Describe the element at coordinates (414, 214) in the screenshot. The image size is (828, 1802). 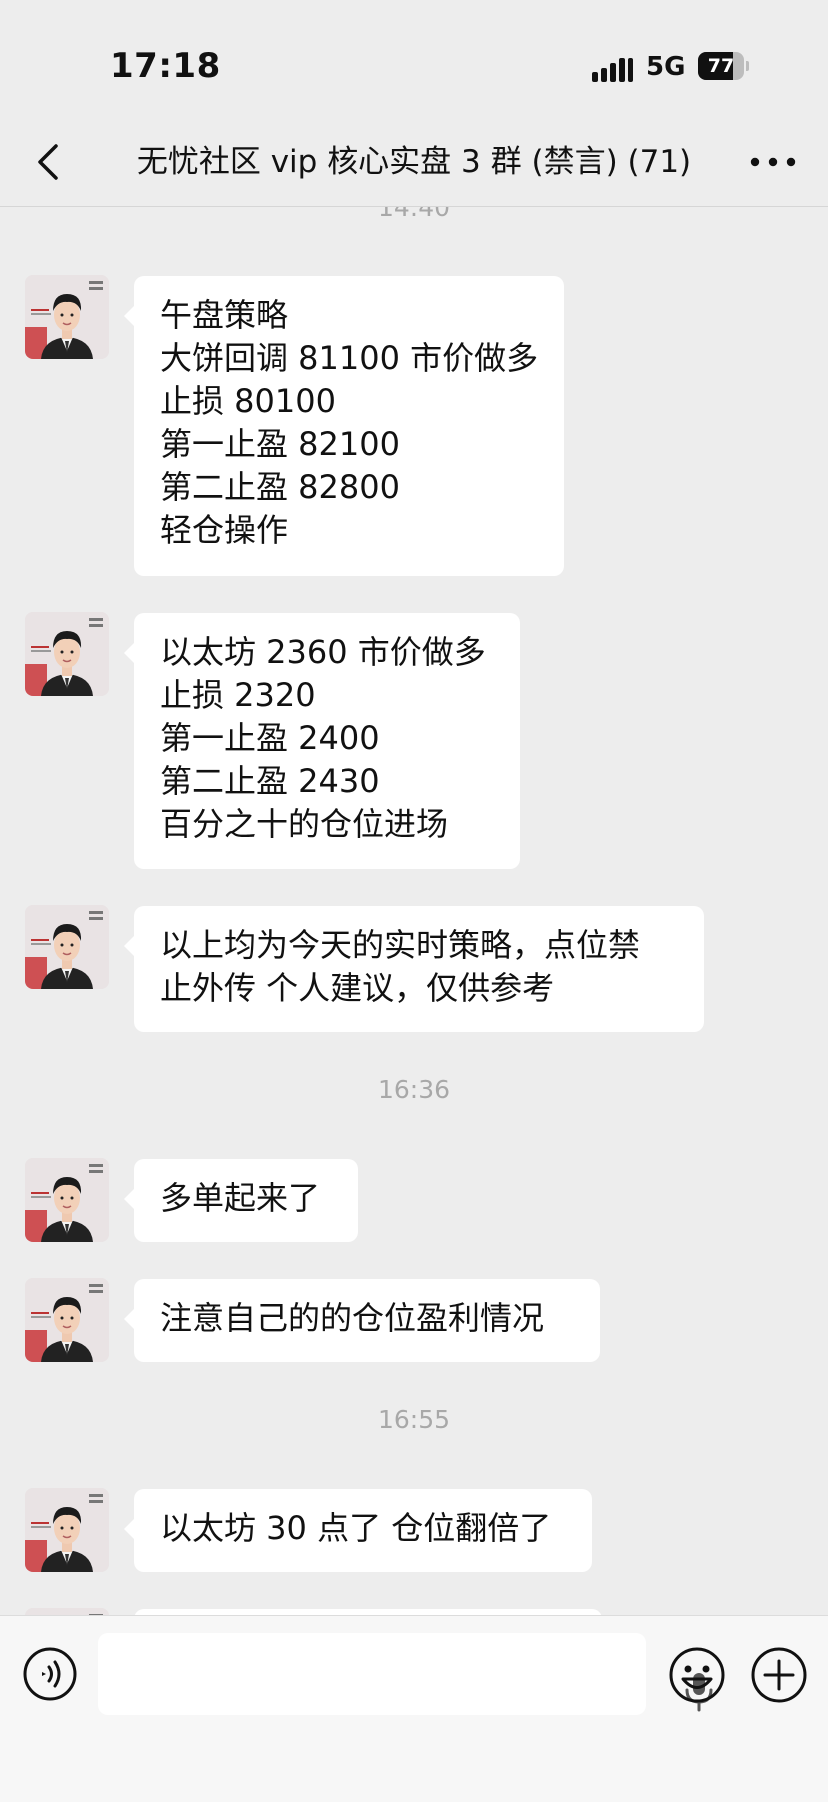
I see `timestamp: 14:40` at that location.